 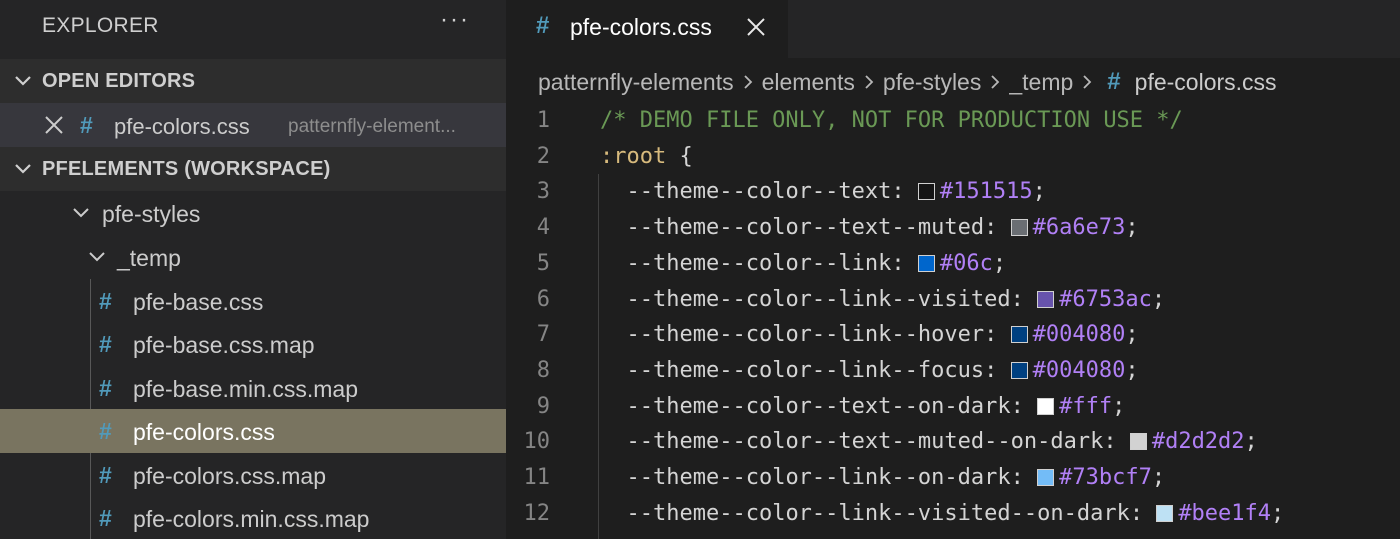 I want to click on tree-file: # pfe-colors.min.css.map, so click(x=253, y=517).